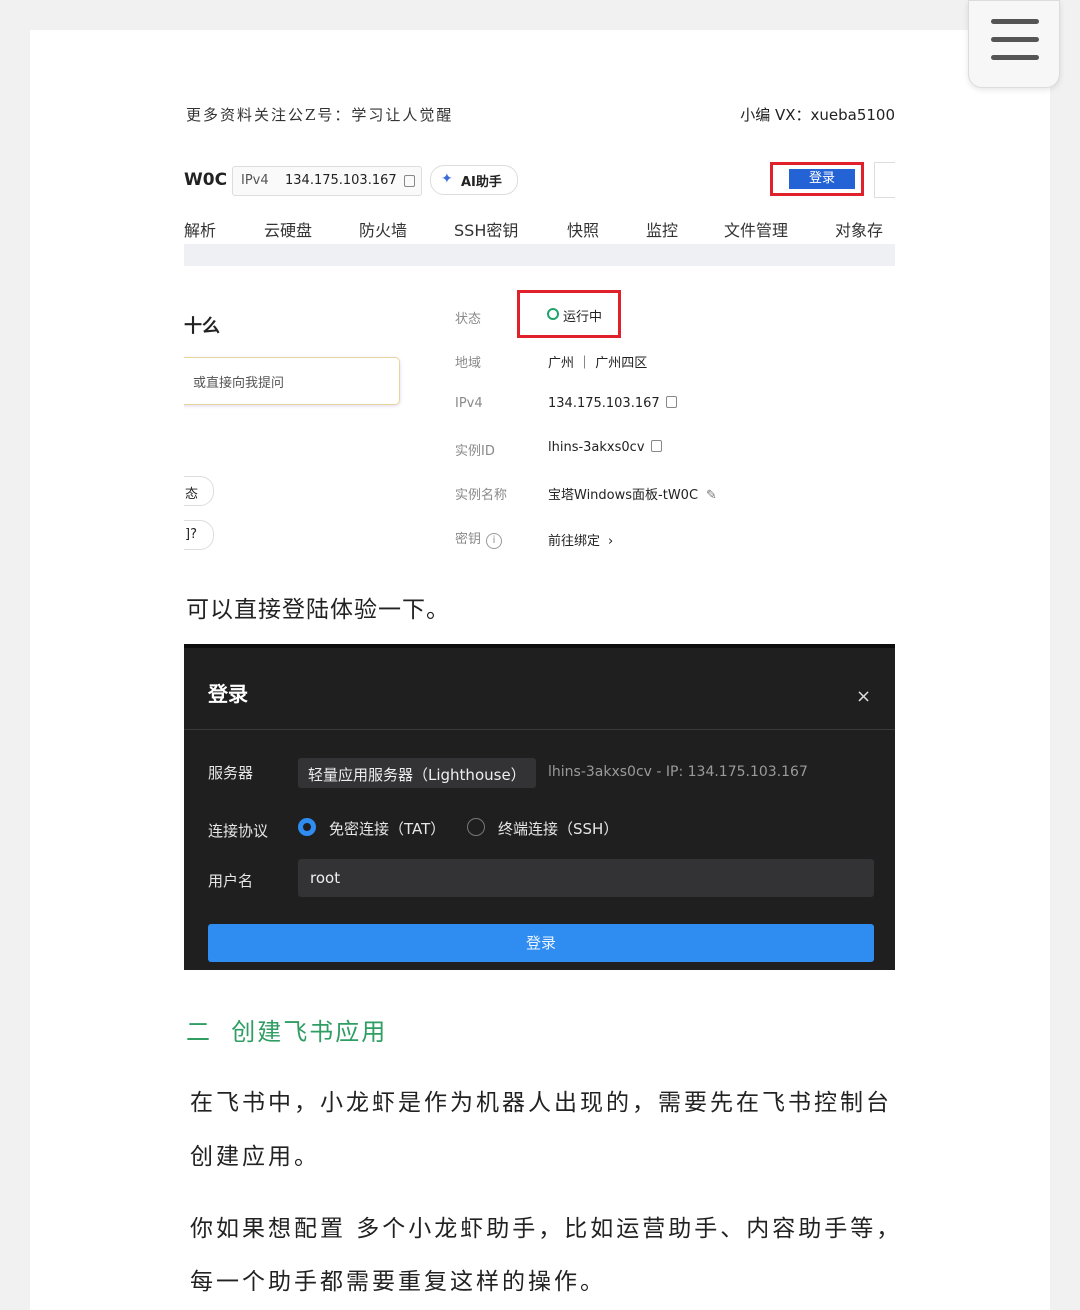  Describe the element at coordinates (307, 827) in the screenshot. I see `radio-tat` at that location.